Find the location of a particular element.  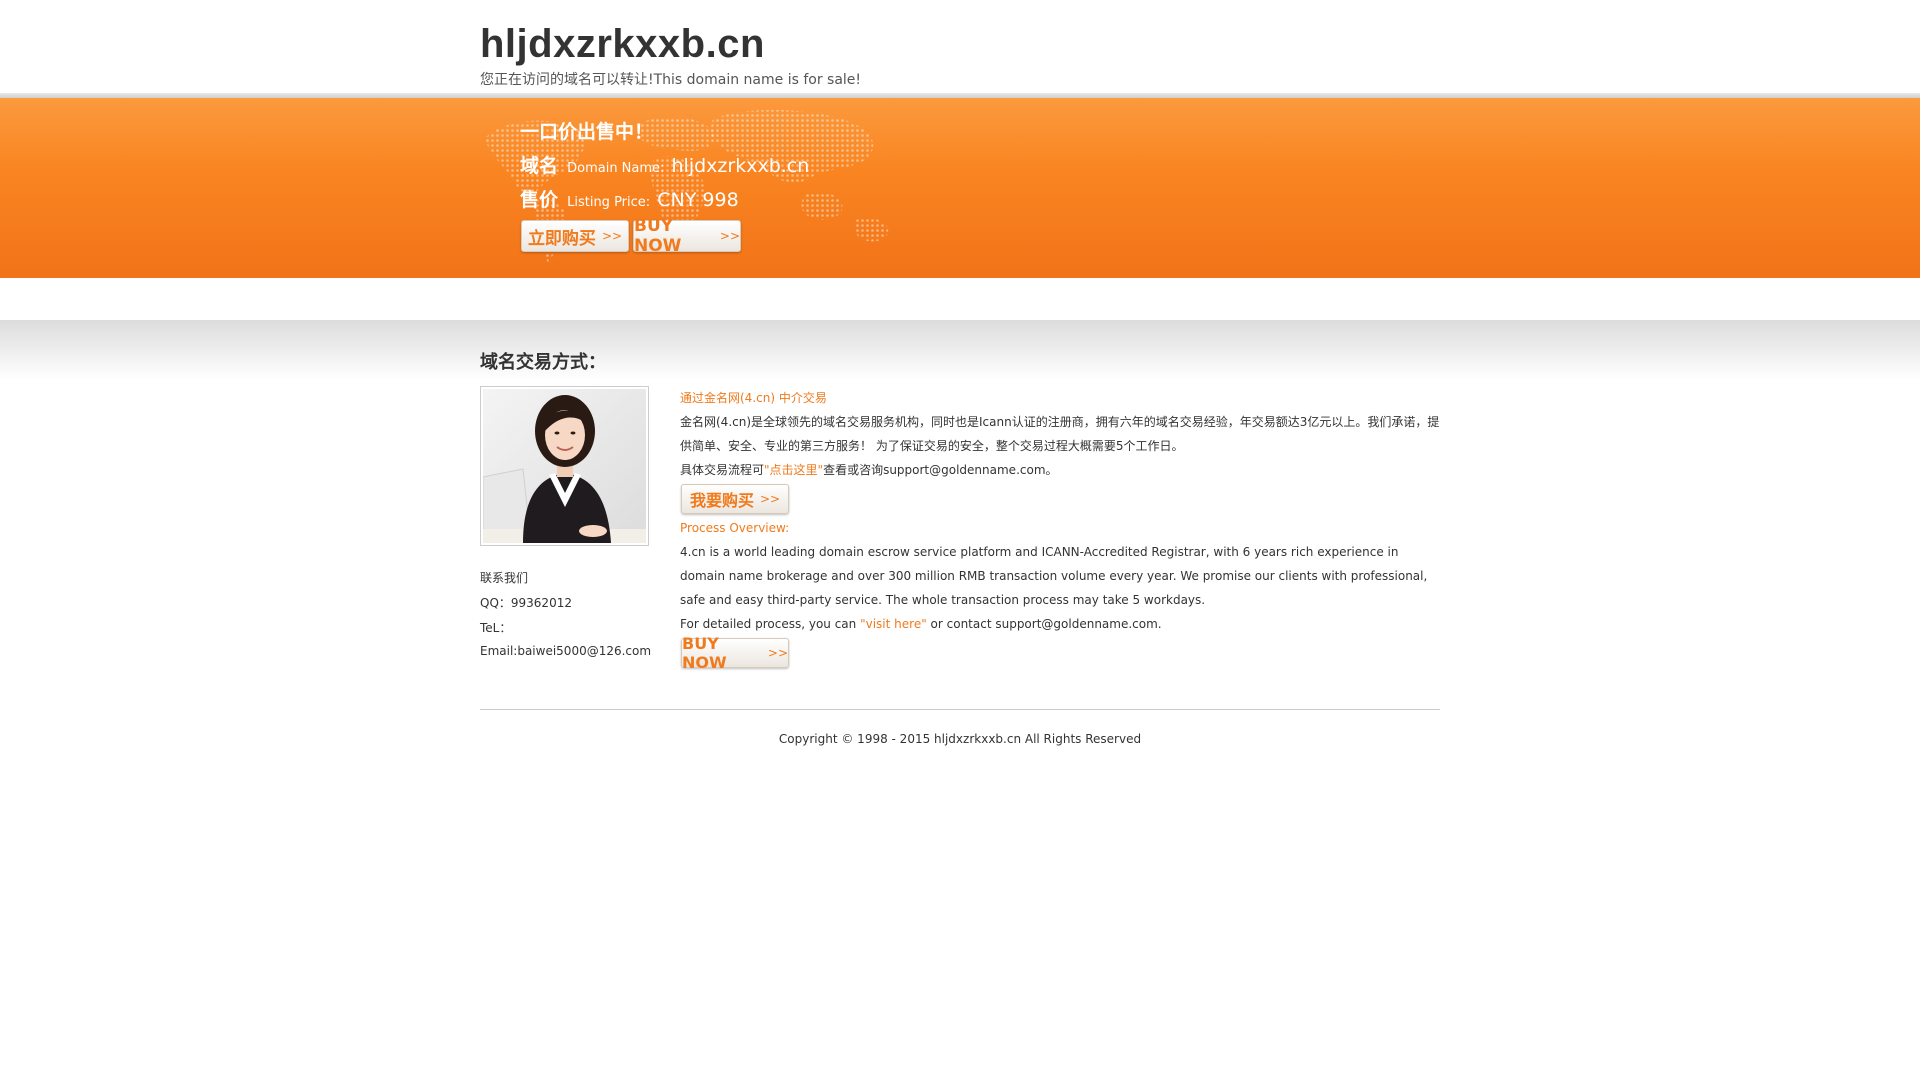

buy-now-cn-button: 立即购买 >> is located at coordinates (575, 236).